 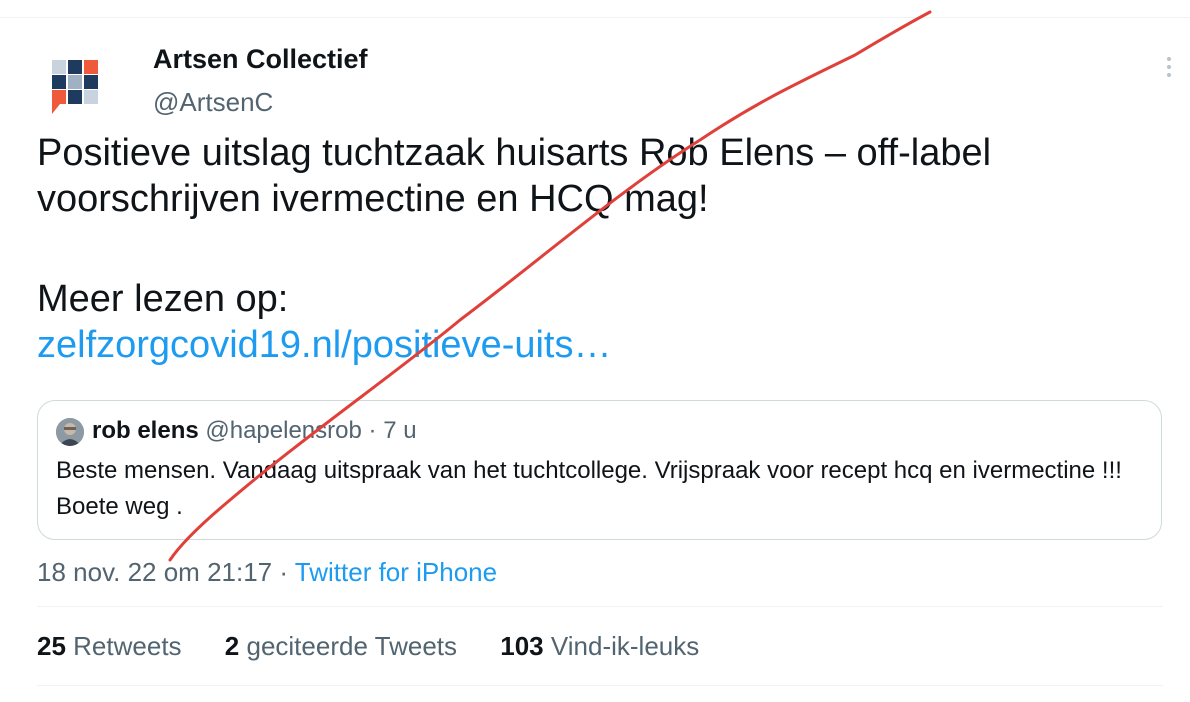 I want to click on quoted-author-handle: @hapelensrob, so click(x=283, y=430).